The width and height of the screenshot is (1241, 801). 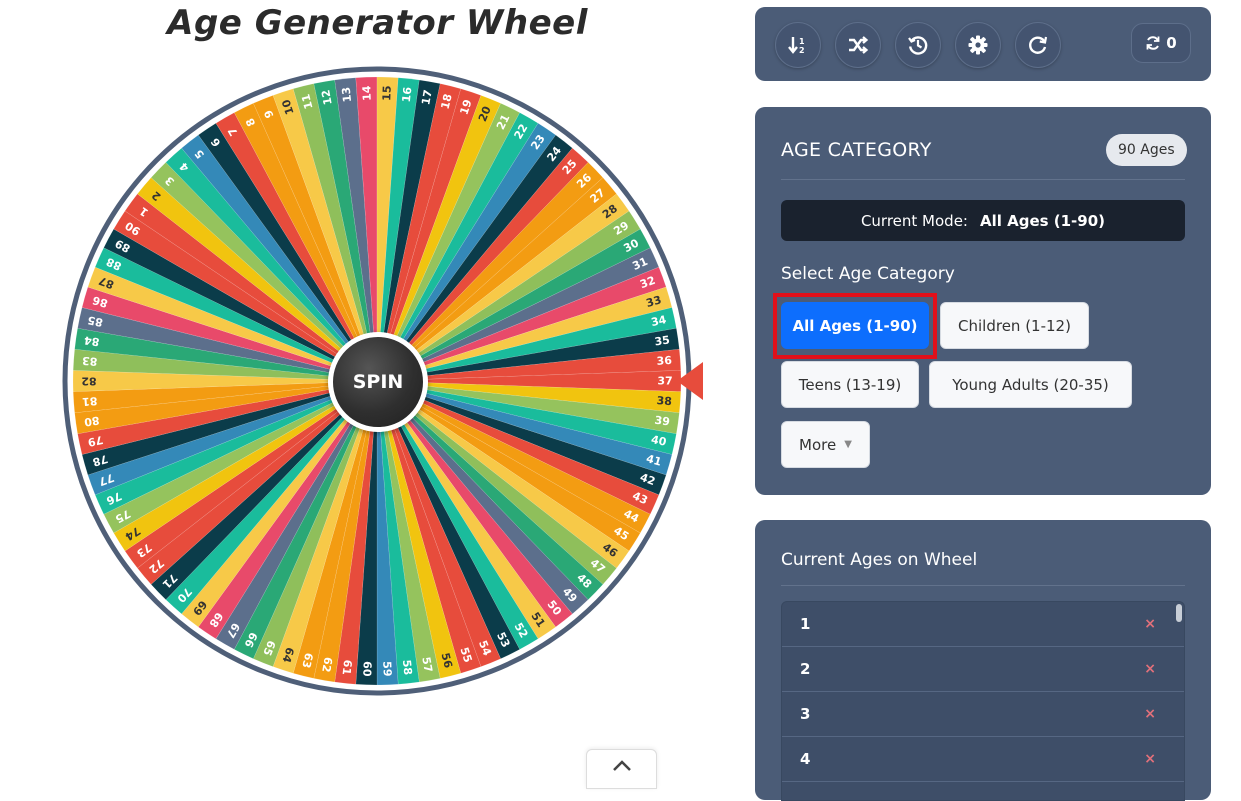 I want to click on wheel-segment-label: 14, so click(x=367, y=93).